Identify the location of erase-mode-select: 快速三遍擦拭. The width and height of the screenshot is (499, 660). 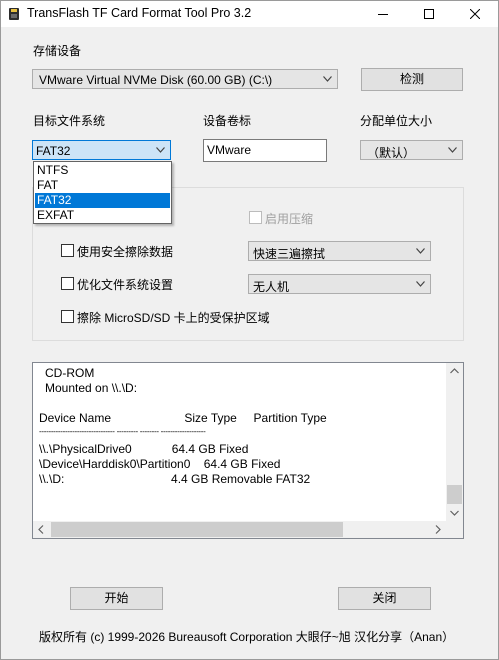
(339, 251).